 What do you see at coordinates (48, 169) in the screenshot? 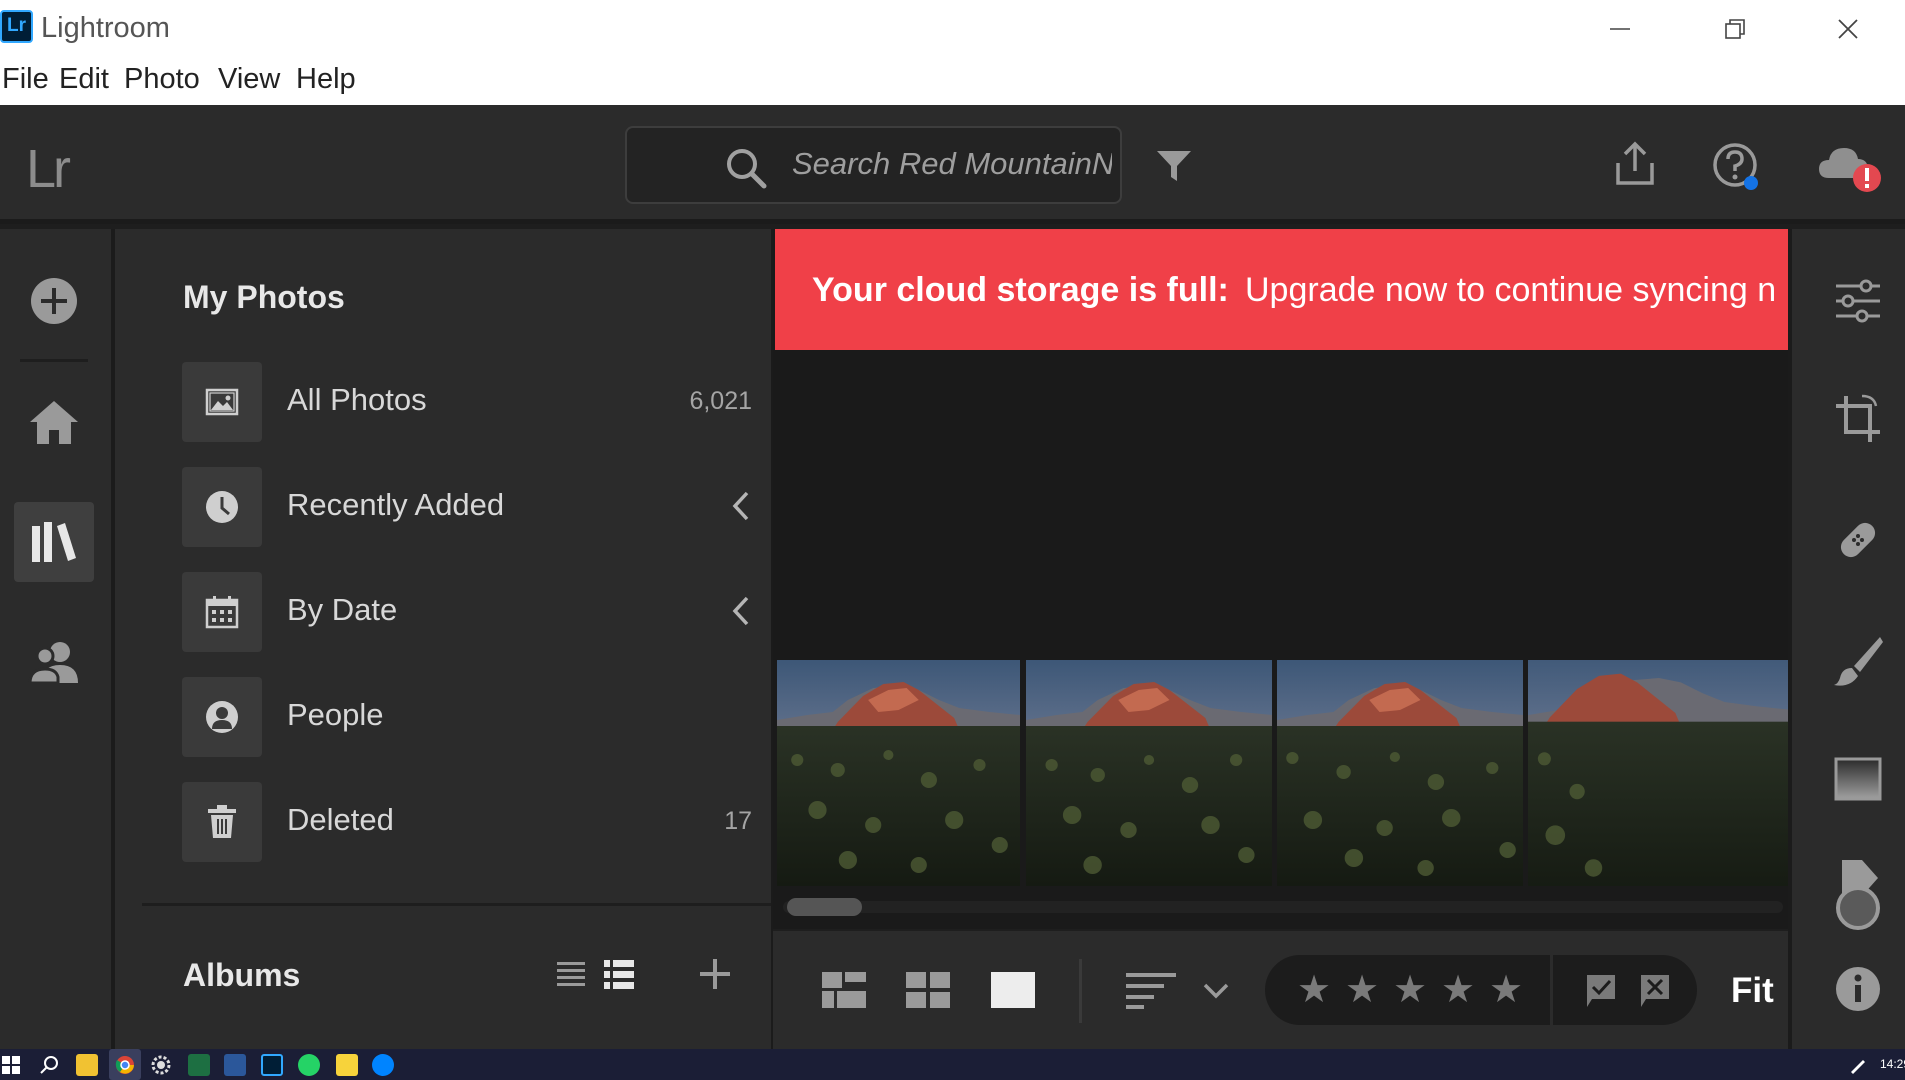
I see `lightroom-logo: Lr` at bounding box center [48, 169].